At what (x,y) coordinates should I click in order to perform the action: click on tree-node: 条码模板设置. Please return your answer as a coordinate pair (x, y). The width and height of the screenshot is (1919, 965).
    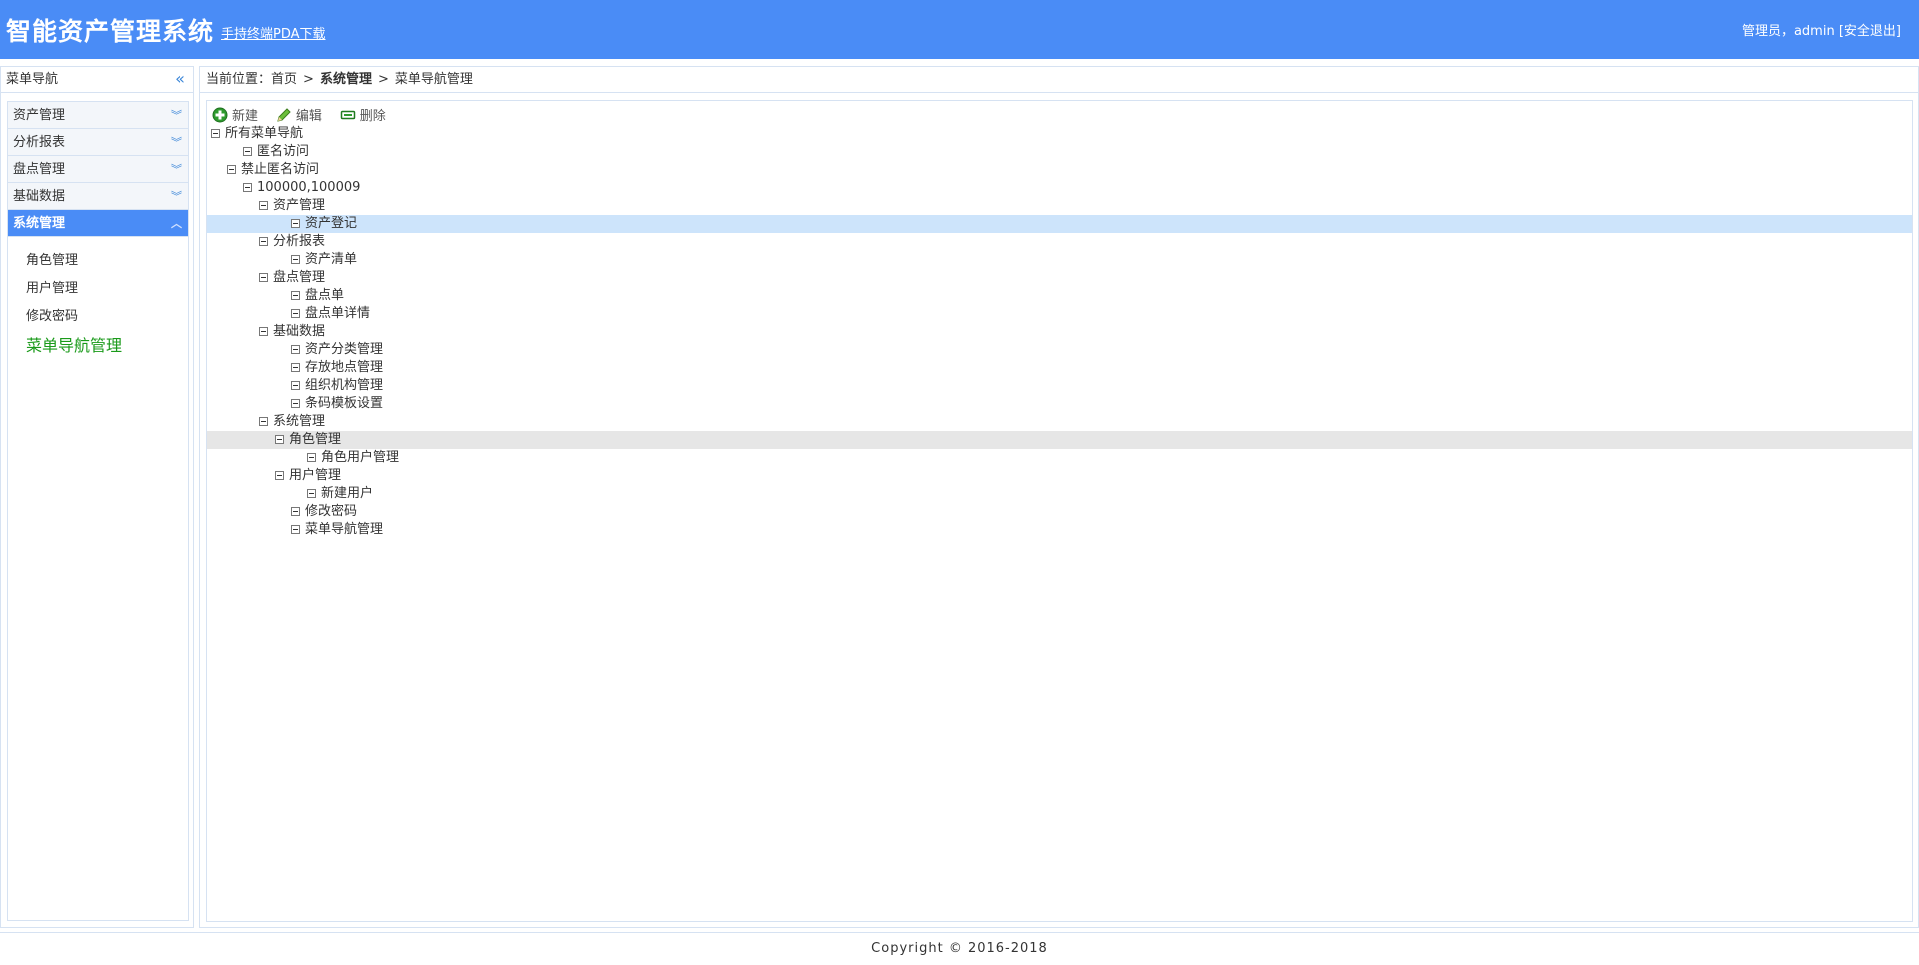
    Looking at the image, I should click on (1059, 404).